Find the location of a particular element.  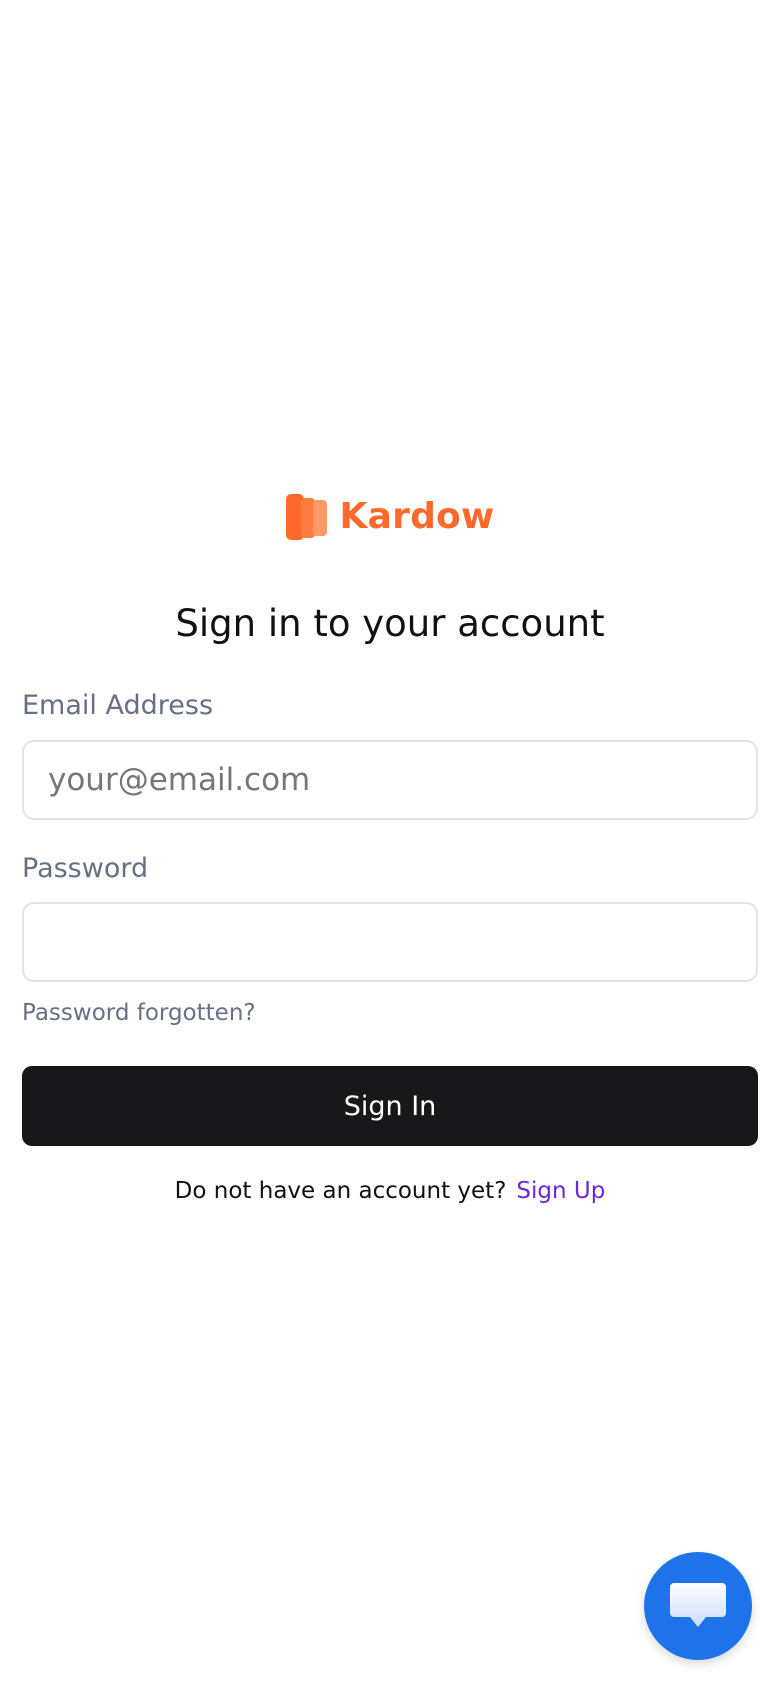

brand-name: Kardow is located at coordinates (417, 516).